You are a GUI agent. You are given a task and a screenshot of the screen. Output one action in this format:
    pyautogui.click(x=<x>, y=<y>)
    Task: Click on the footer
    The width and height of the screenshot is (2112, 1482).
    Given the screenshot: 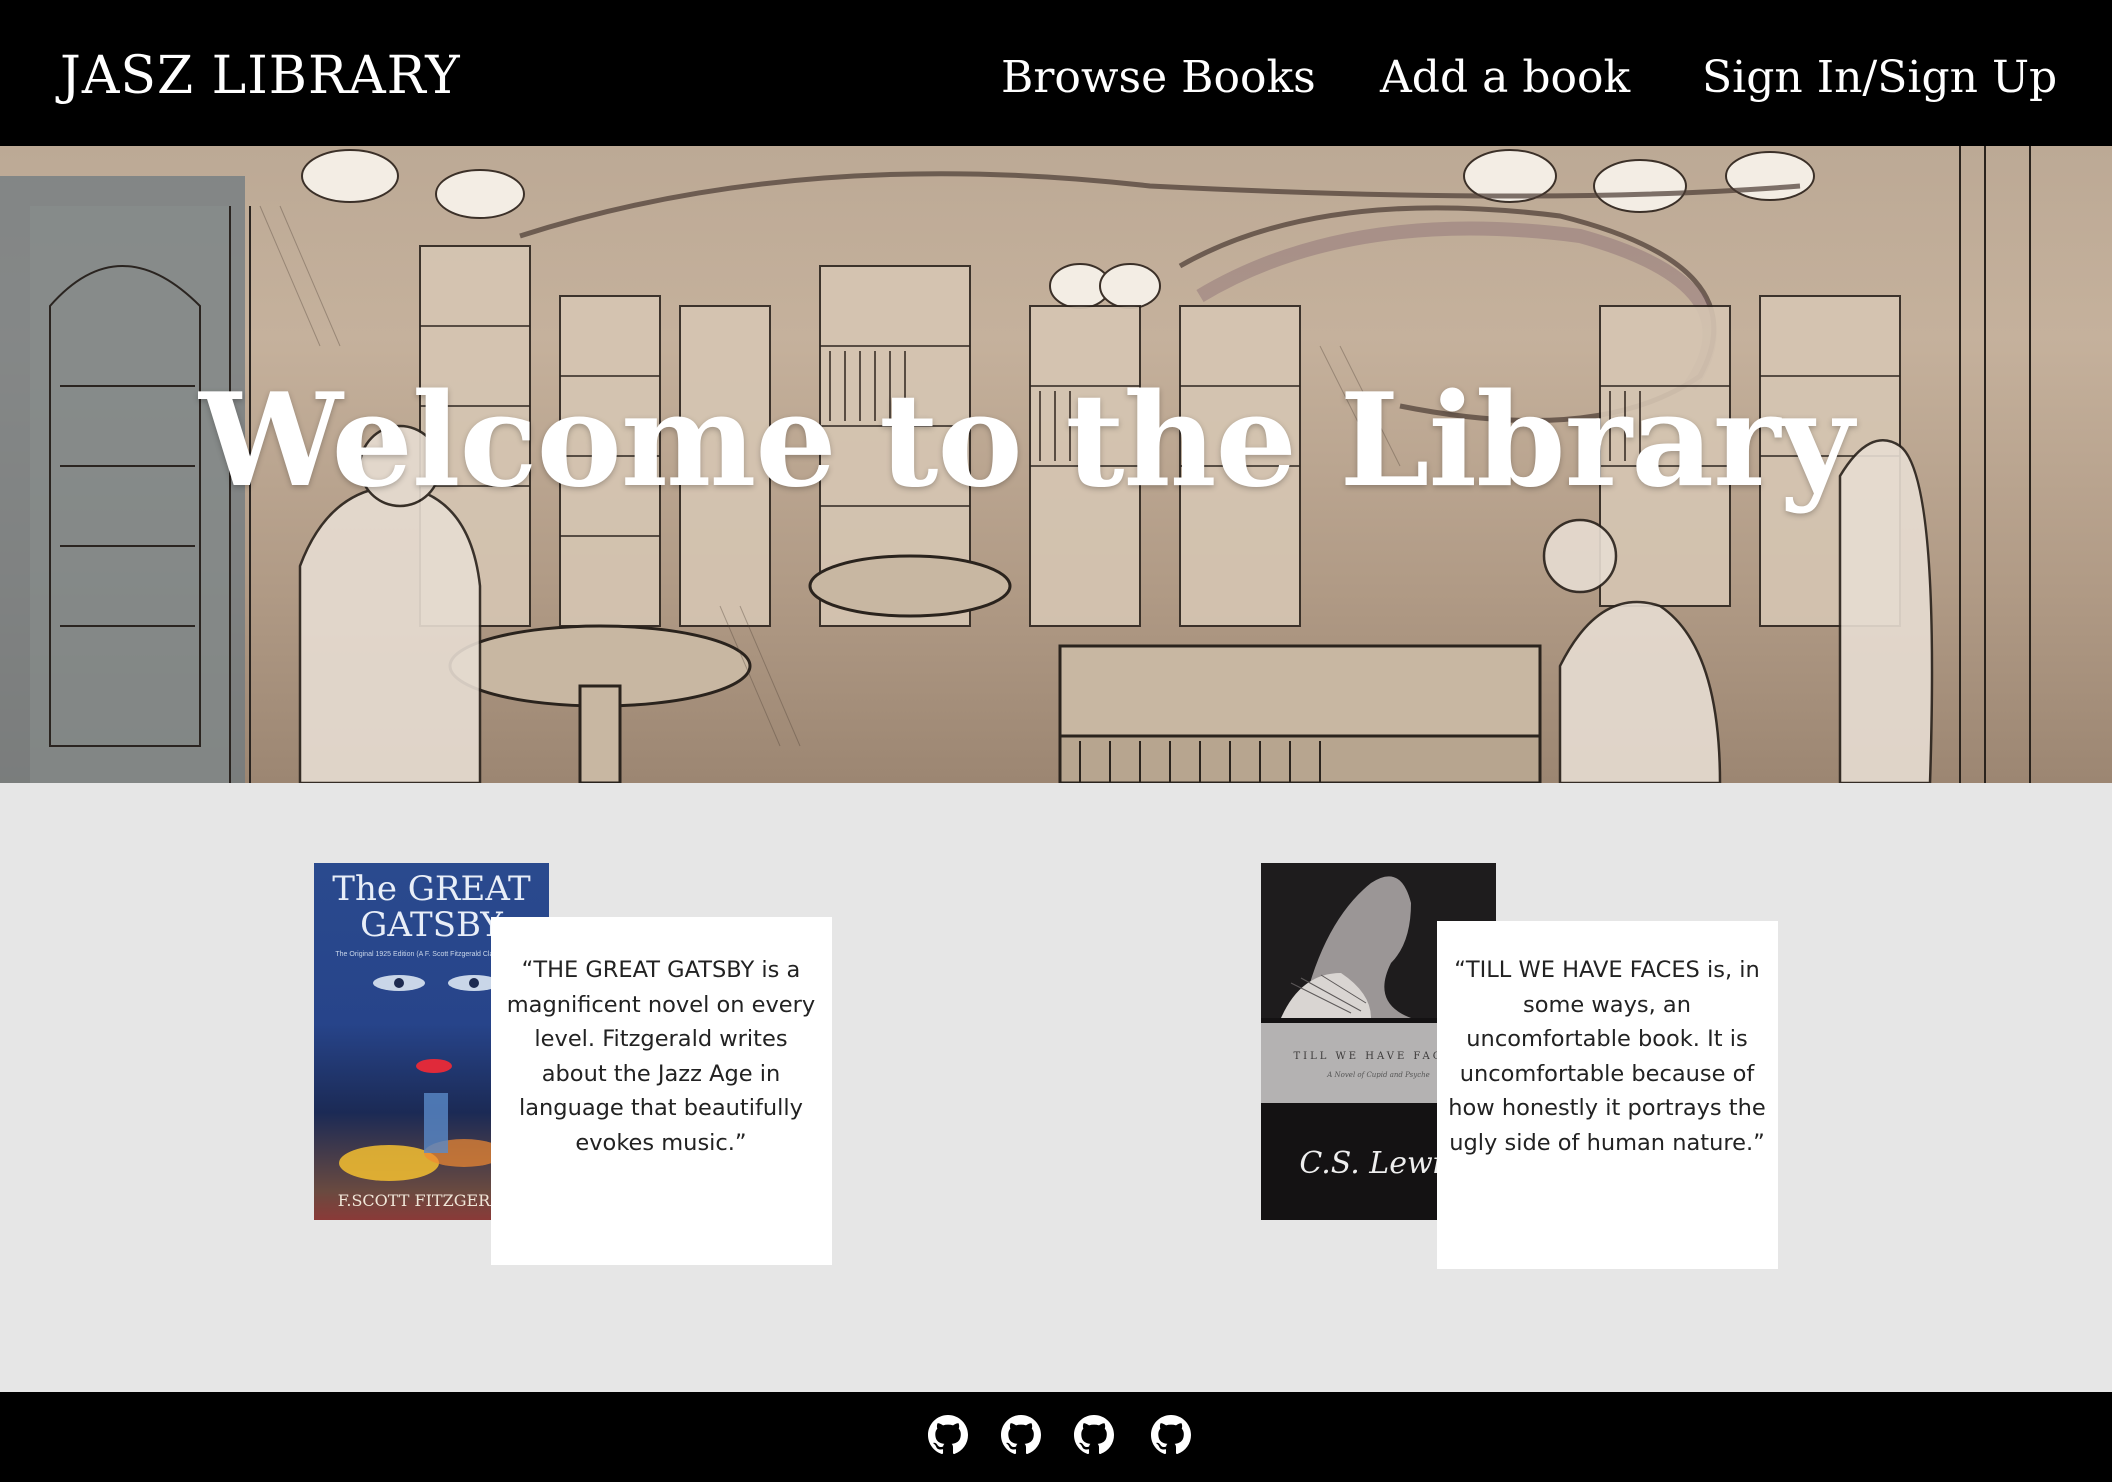 What is the action you would take?
    pyautogui.click(x=1056, y=1437)
    